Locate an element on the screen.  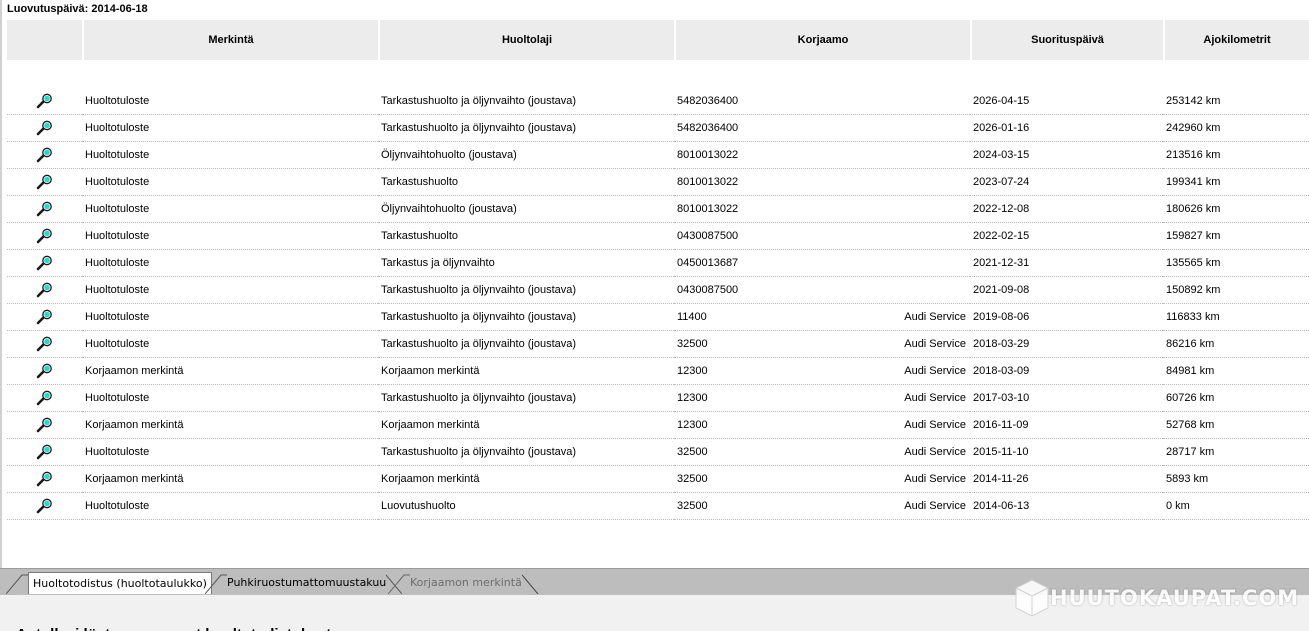
cell-huoltolaji: Korjaamon merkintä is located at coordinates (526, 371).